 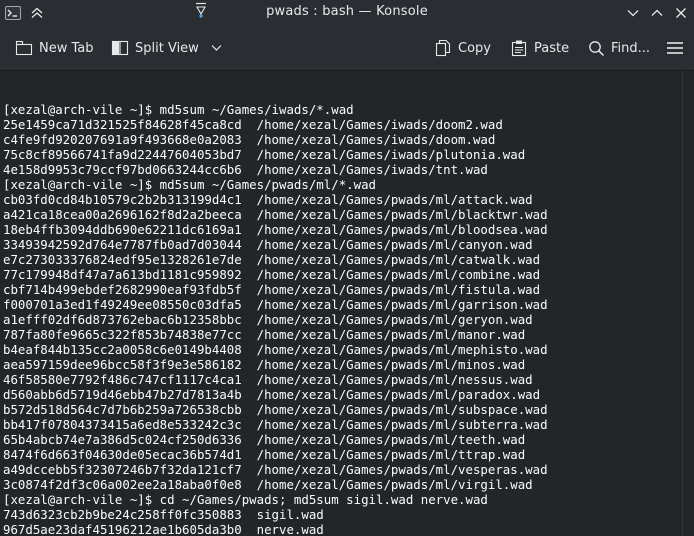 I want to click on hamburger-menu-button, so click(x=675, y=48).